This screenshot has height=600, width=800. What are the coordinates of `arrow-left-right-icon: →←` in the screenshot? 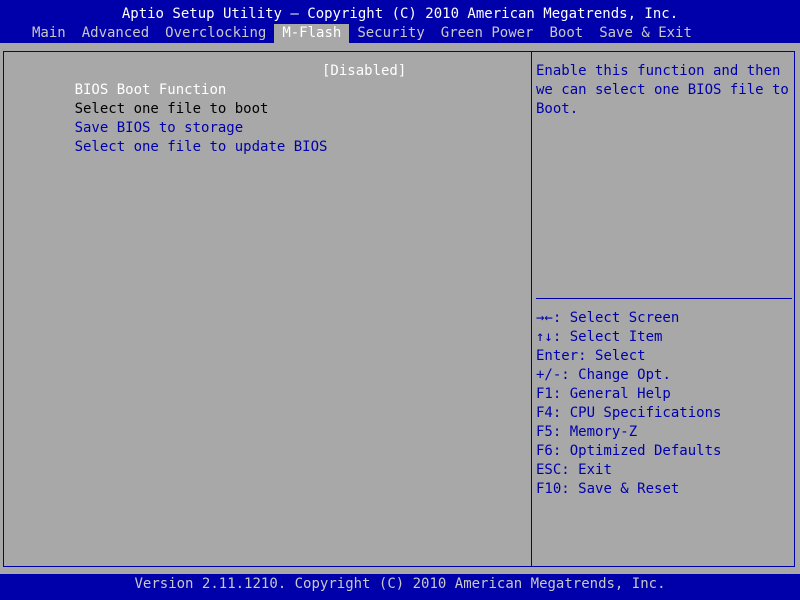 It's located at (544, 318).